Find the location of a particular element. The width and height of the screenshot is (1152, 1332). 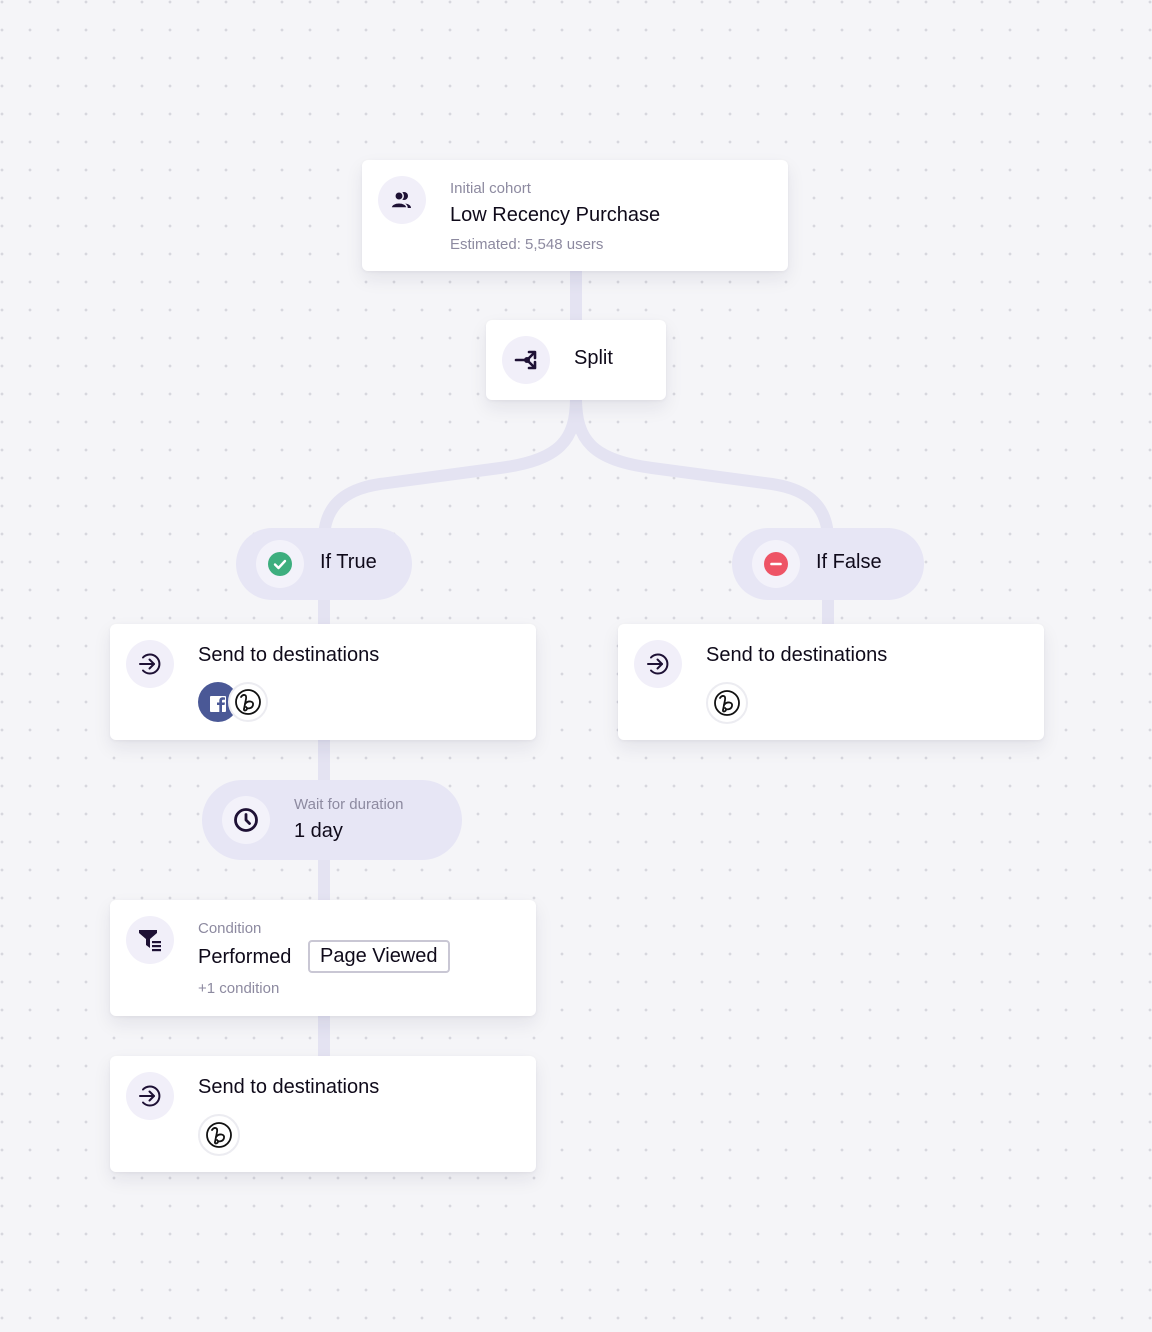

condition-verb: Performed is located at coordinates (245, 957).